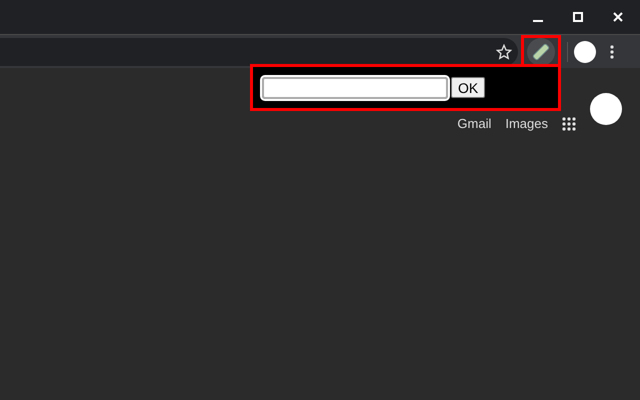 This screenshot has height=400, width=640. Describe the element at coordinates (504, 52) in the screenshot. I see `star-icon` at that location.